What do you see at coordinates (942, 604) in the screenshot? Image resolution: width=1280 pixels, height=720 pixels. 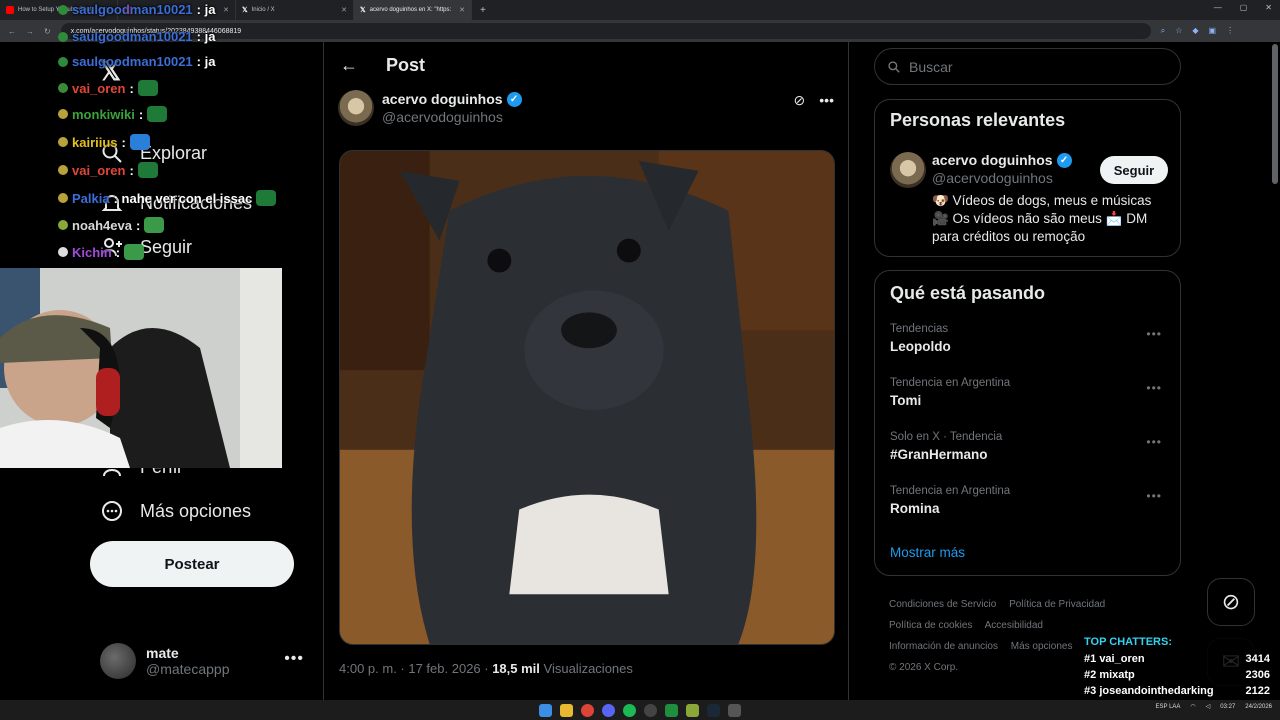 I see `footer-link: Condiciones de Servicio` at bounding box center [942, 604].